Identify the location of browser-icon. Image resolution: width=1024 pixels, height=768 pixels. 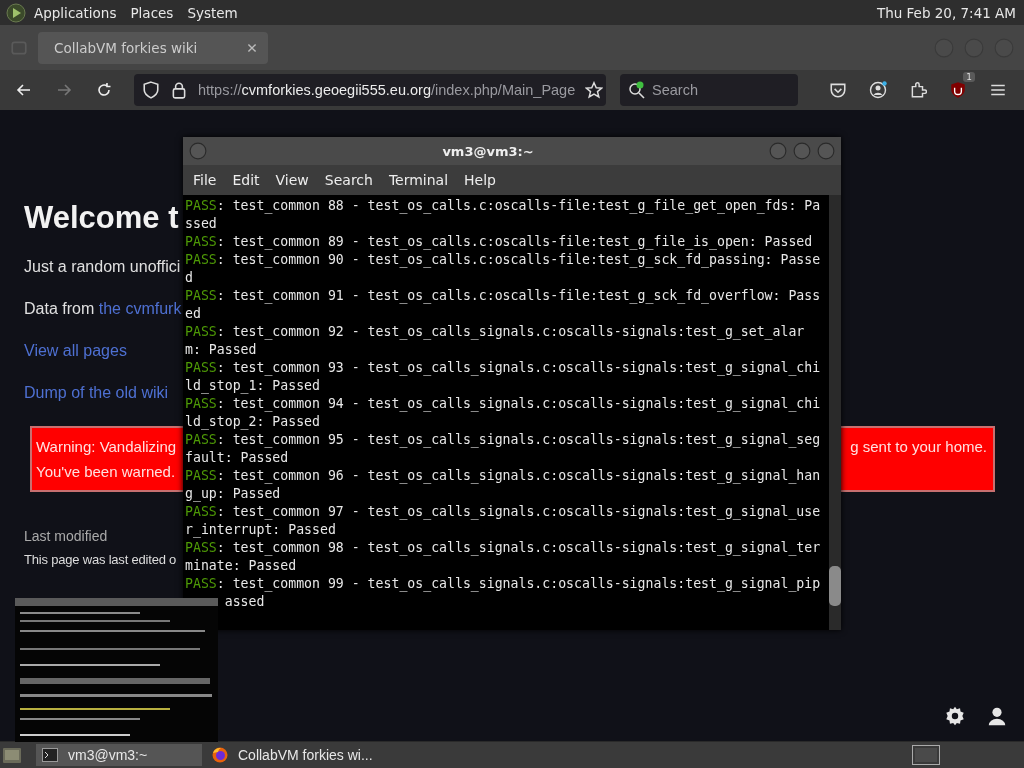
(220, 755).